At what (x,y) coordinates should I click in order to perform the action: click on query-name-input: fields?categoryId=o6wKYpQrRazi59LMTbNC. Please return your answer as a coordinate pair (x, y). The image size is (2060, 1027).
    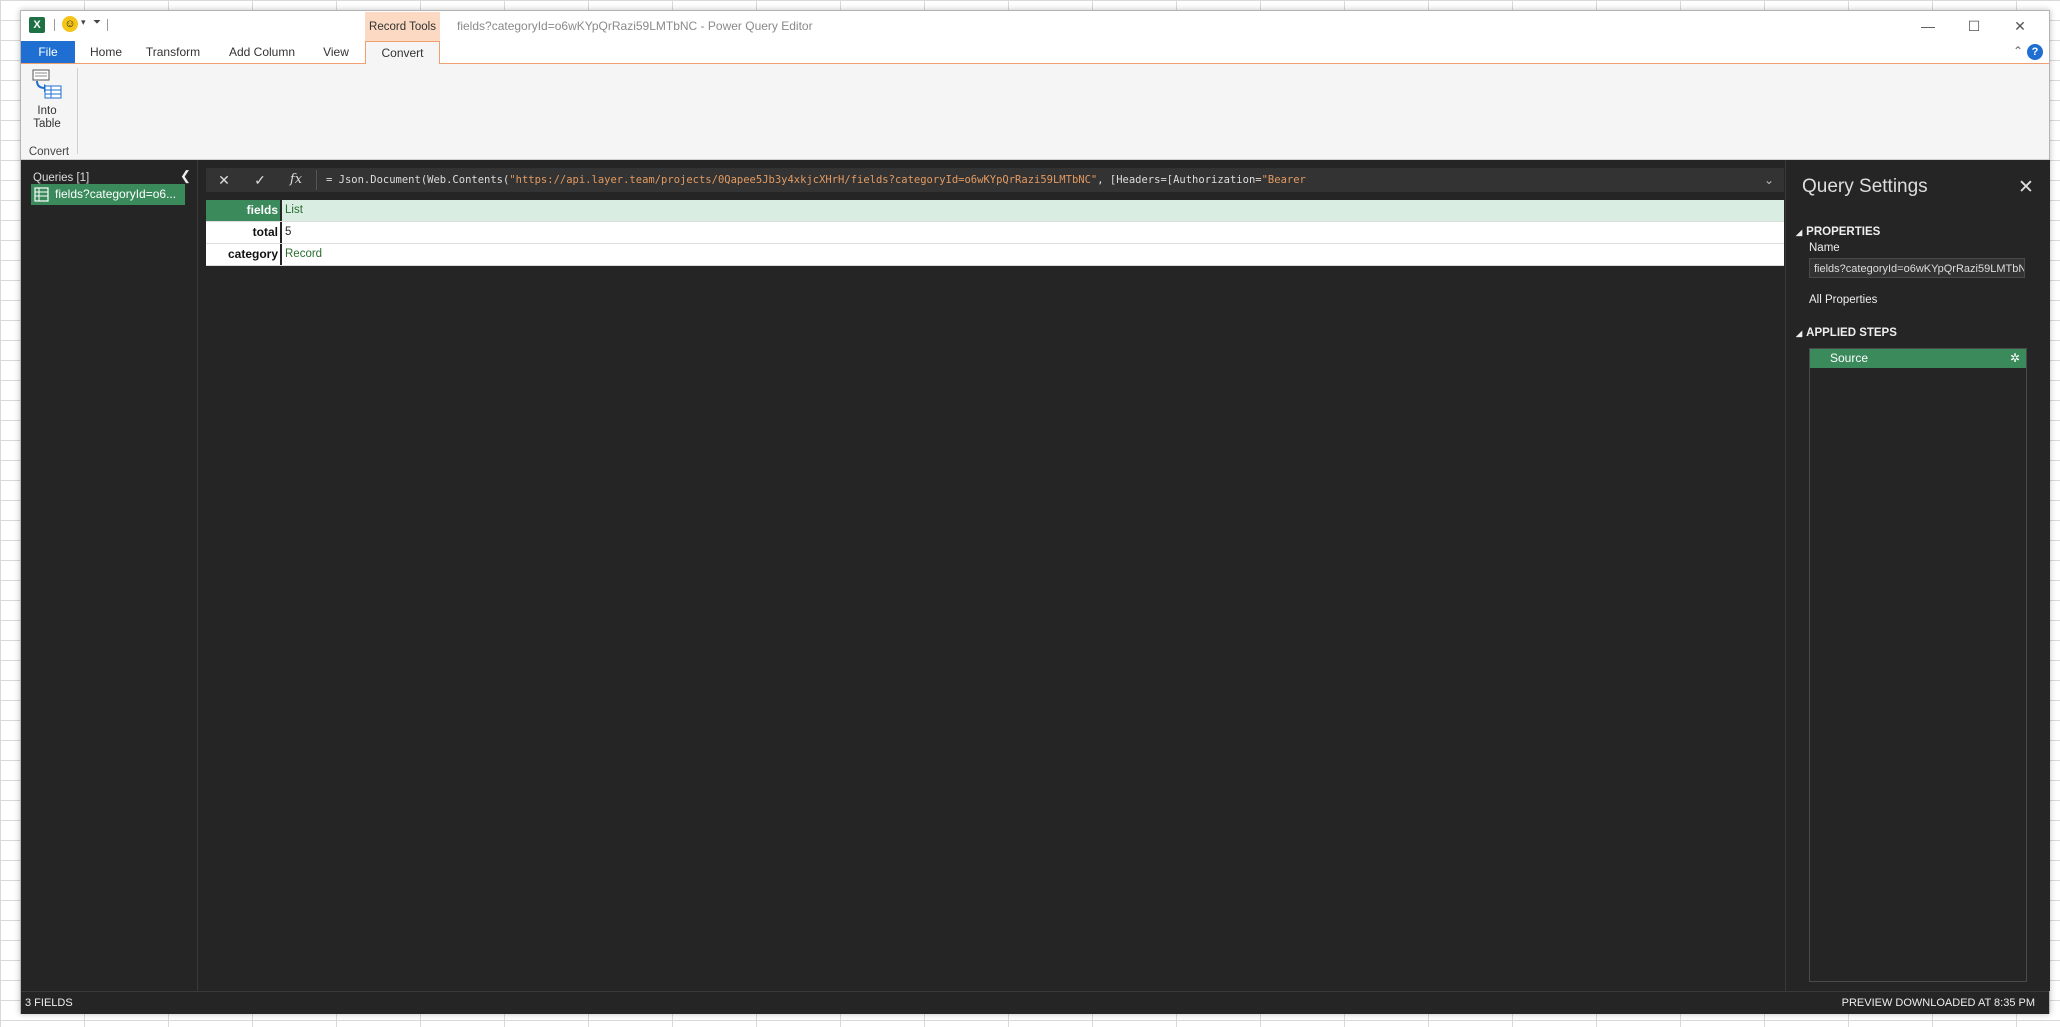
    Looking at the image, I should click on (1917, 268).